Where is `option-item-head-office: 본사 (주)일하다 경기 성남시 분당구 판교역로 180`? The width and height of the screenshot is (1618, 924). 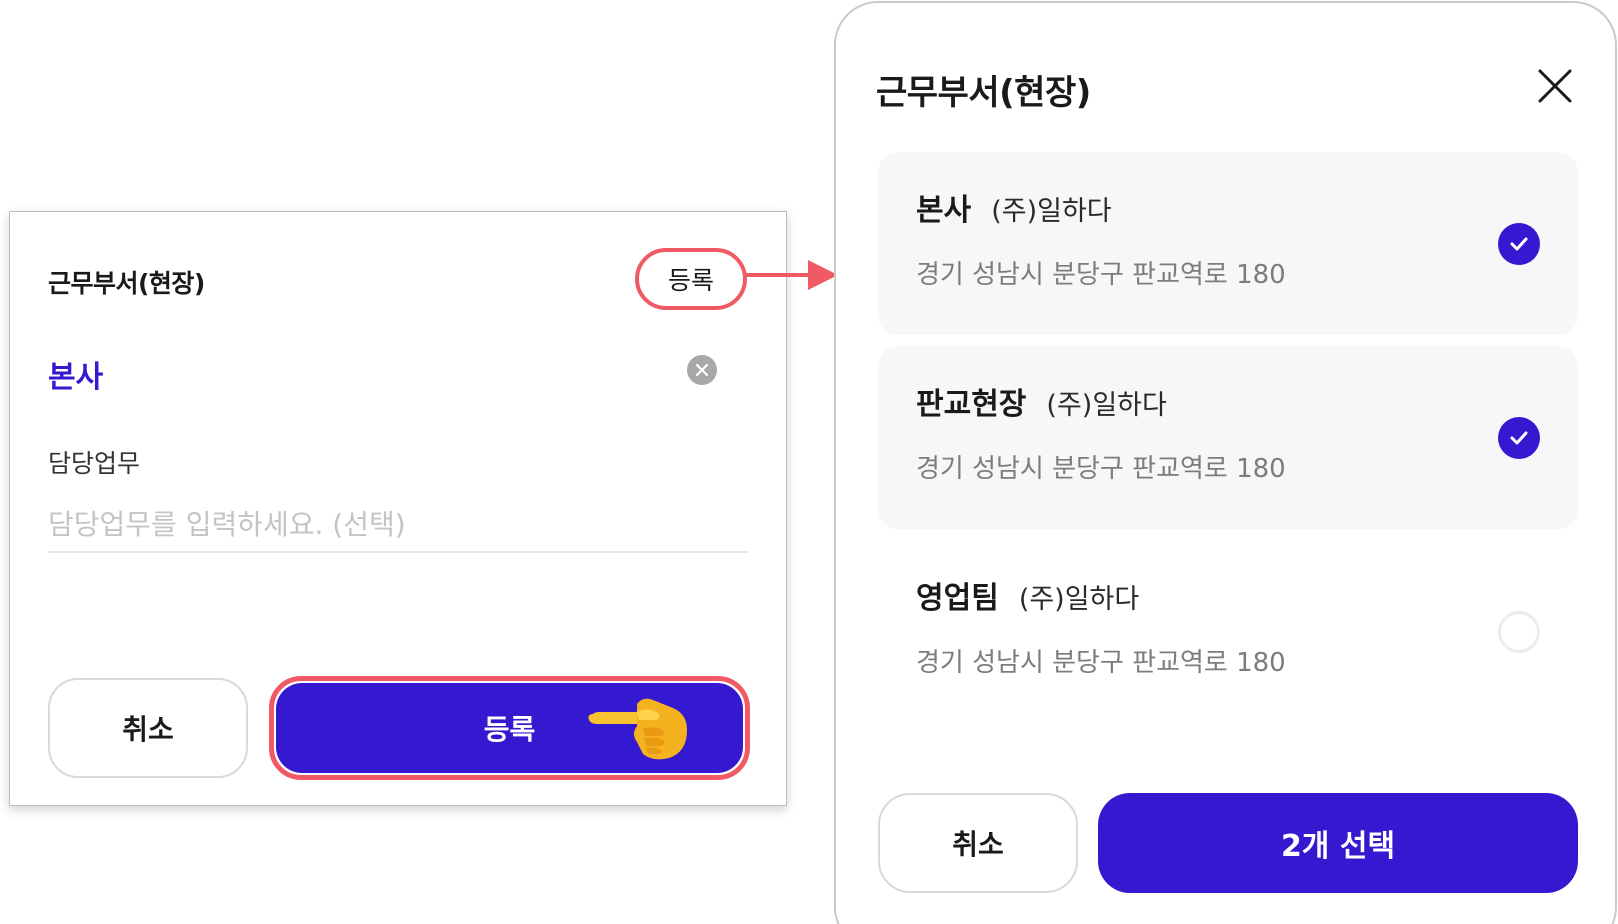 option-item-head-office: 본사 (주)일하다 경기 성남시 분당구 판교역로 180 is located at coordinates (1228, 243).